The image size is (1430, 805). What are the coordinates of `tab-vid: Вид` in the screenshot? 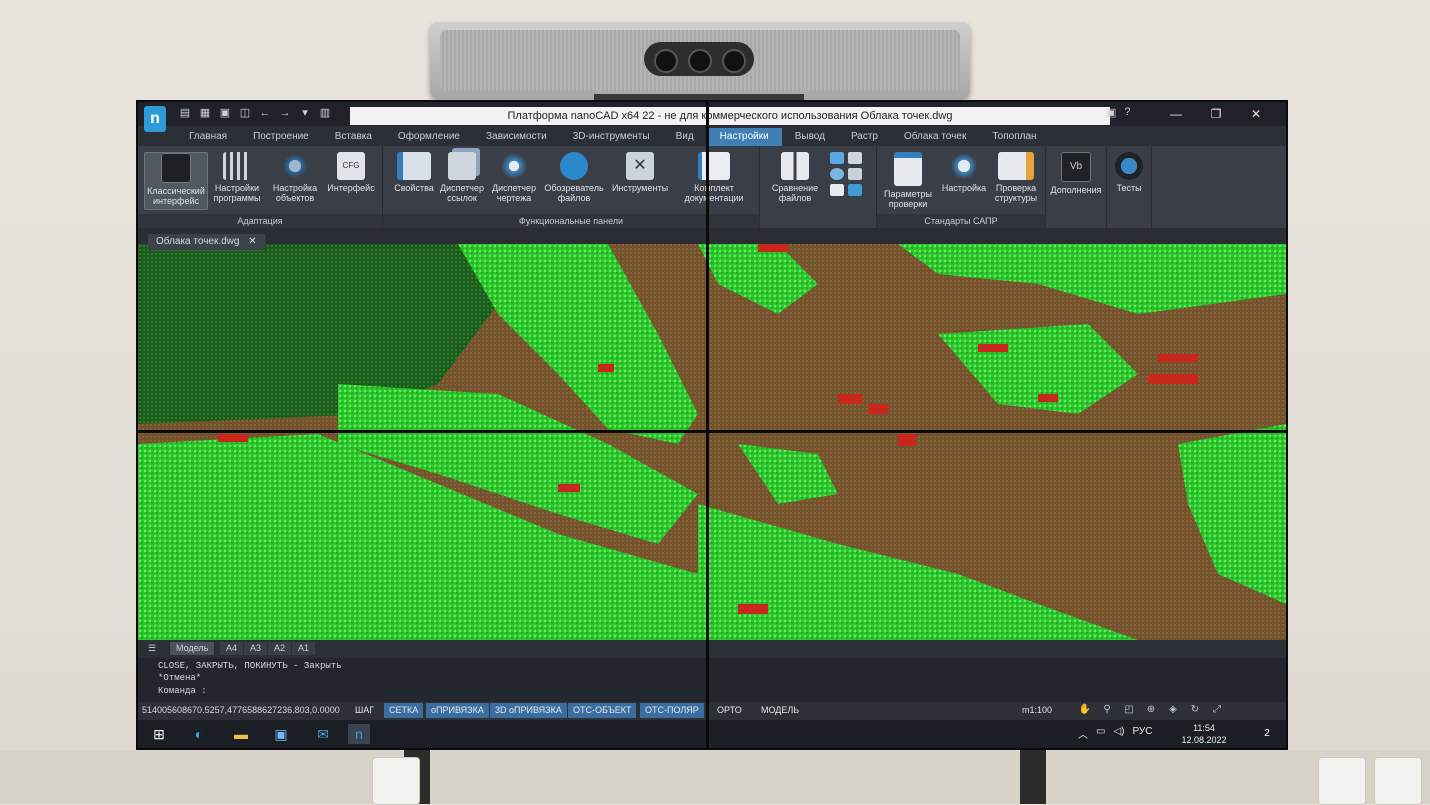 It's located at (685, 137).